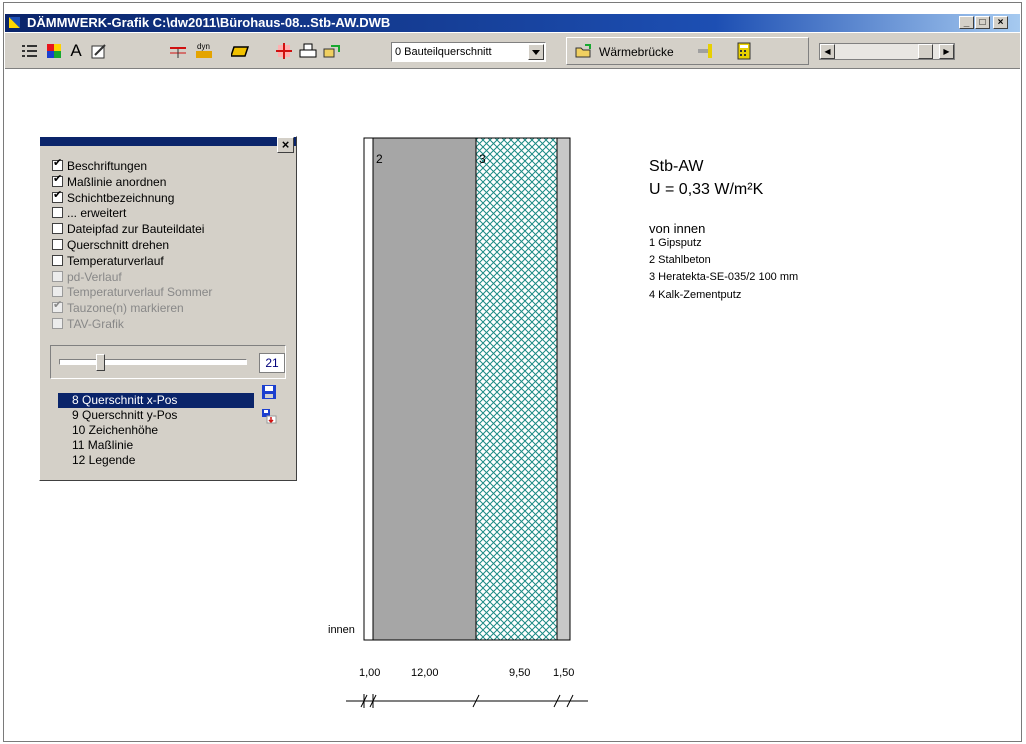 This screenshot has width=1026, height=744. What do you see at coordinates (516, 389) in the screenshot?
I see `layer-insulation` at bounding box center [516, 389].